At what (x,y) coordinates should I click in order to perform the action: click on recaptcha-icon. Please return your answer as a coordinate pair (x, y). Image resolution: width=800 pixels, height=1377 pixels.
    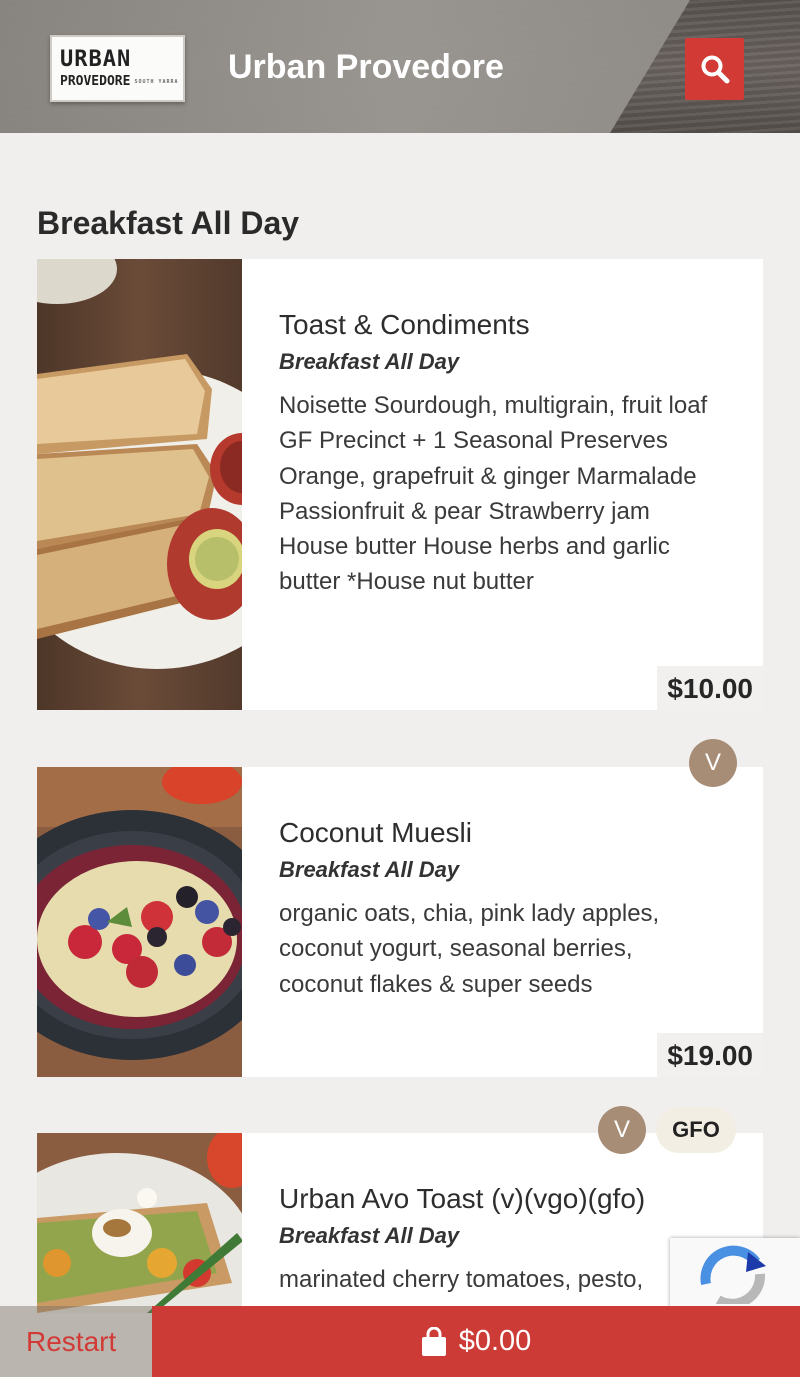
    Looking at the image, I should click on (733, 1274).